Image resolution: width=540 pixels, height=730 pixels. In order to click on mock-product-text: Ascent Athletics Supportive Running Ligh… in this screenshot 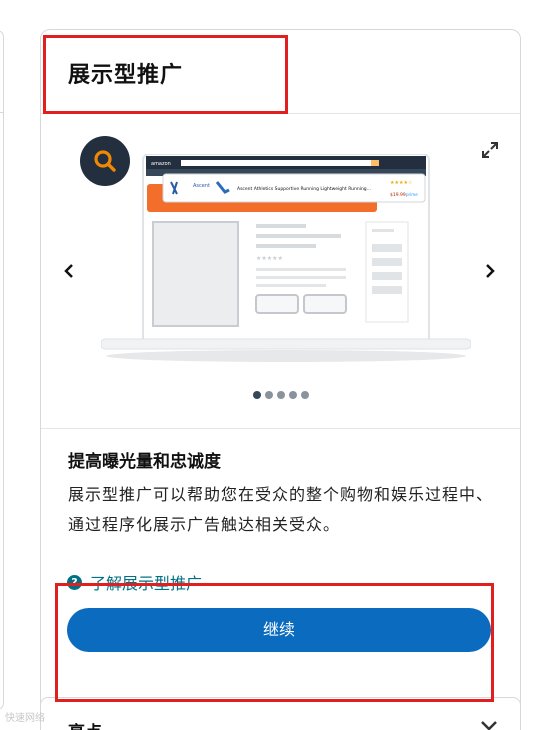, I will do `click(304, 189)`.